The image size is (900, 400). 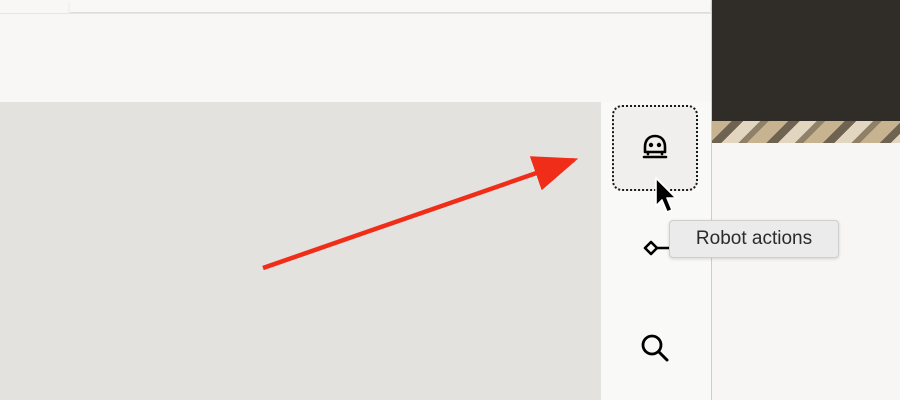 I want to click on top-card, so click(x=390, y=6).